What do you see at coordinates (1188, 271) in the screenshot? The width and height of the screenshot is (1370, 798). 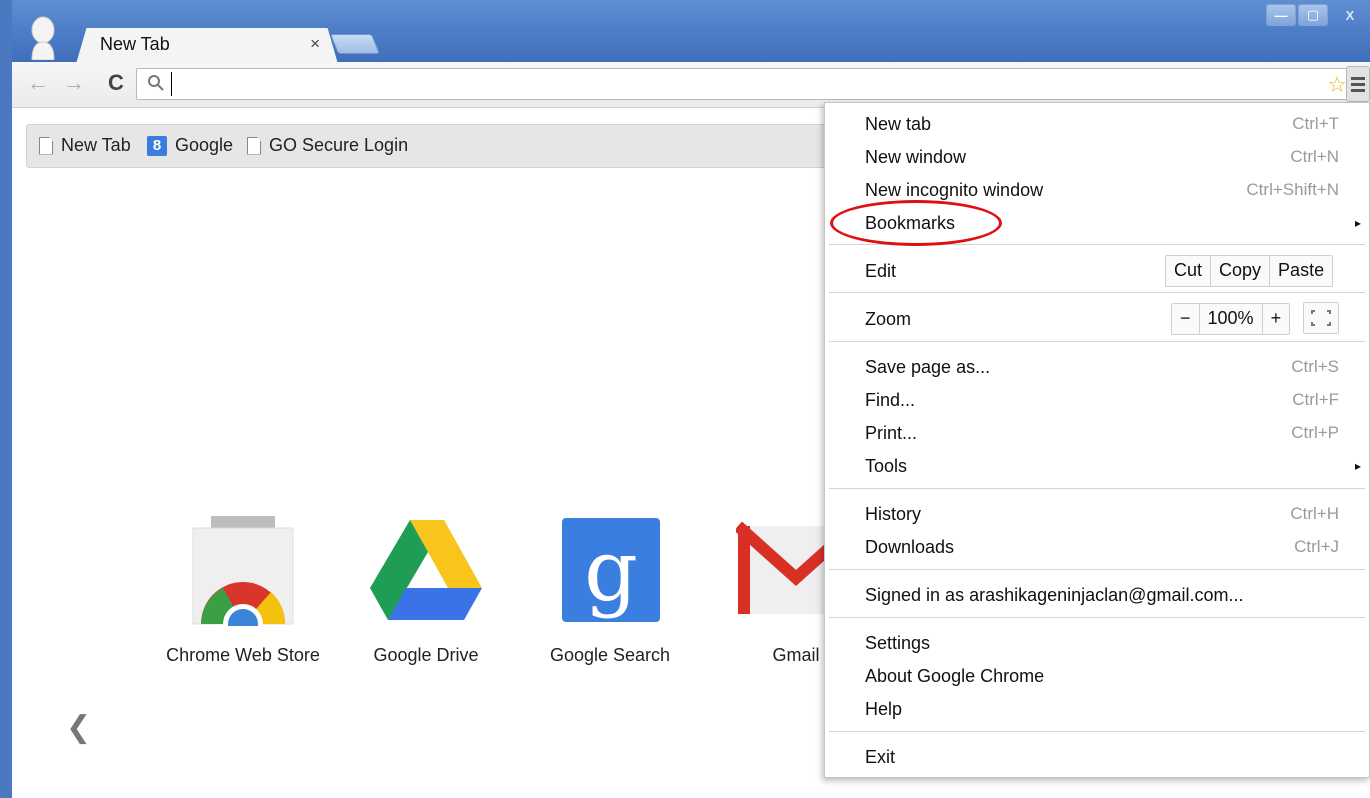 I see `cut-button: Cut` at bounding box center [1188, 271].